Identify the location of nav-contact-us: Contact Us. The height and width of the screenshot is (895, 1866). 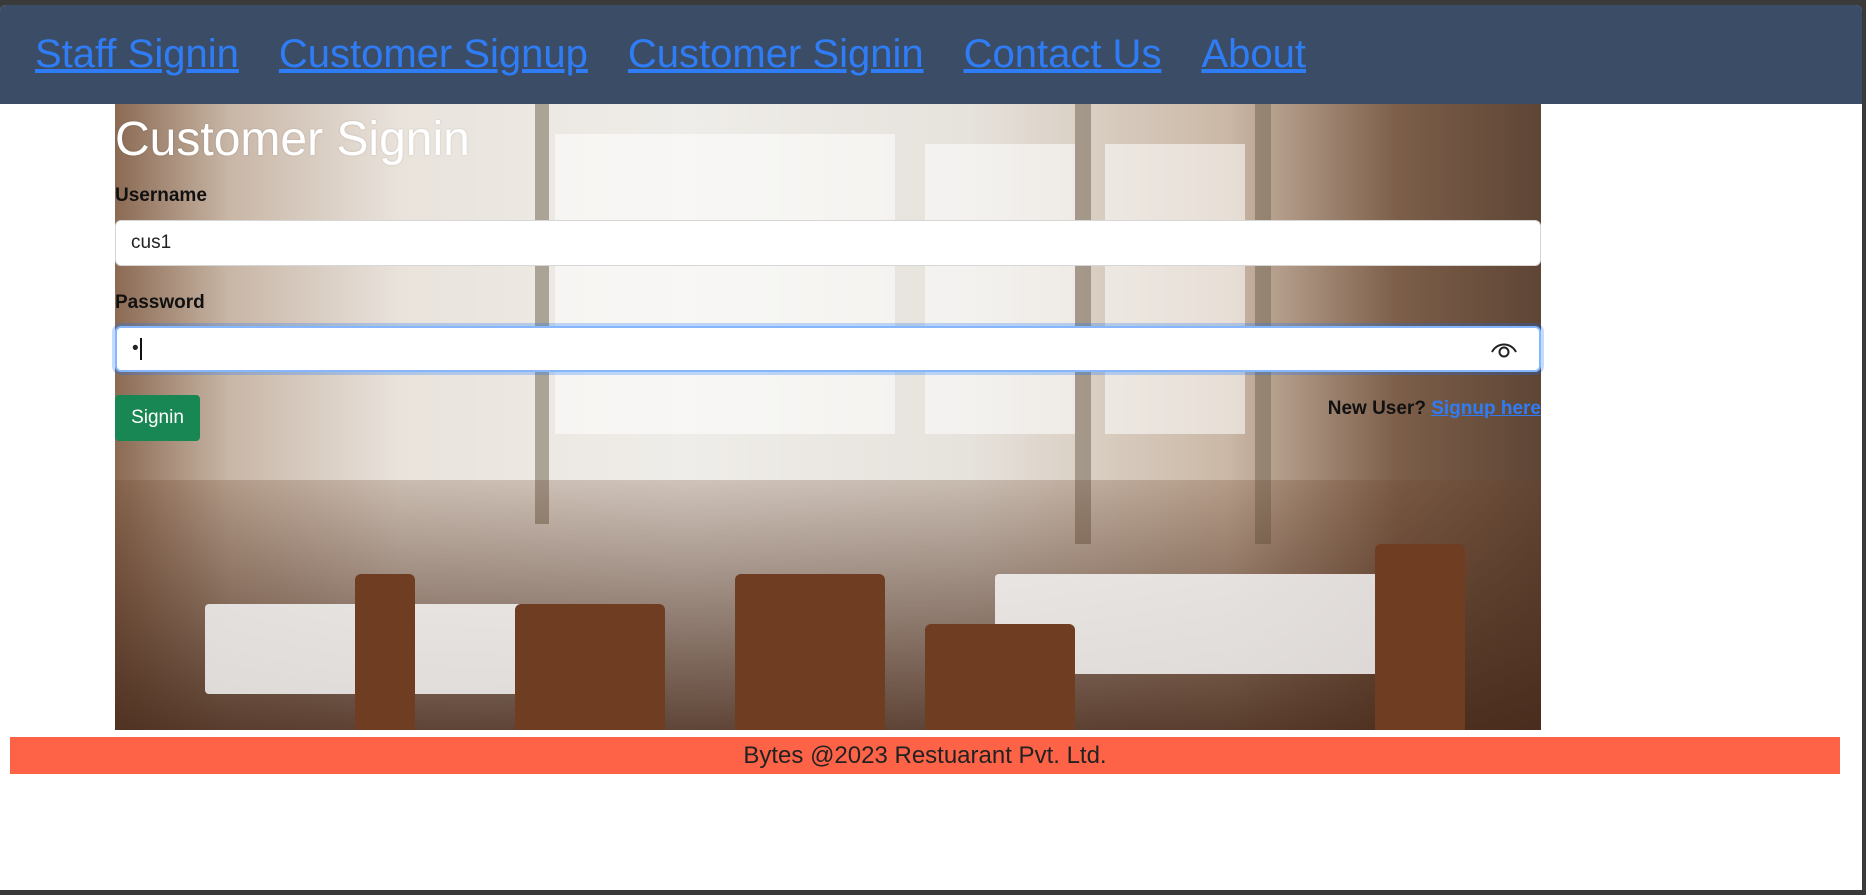
(1063, 54).